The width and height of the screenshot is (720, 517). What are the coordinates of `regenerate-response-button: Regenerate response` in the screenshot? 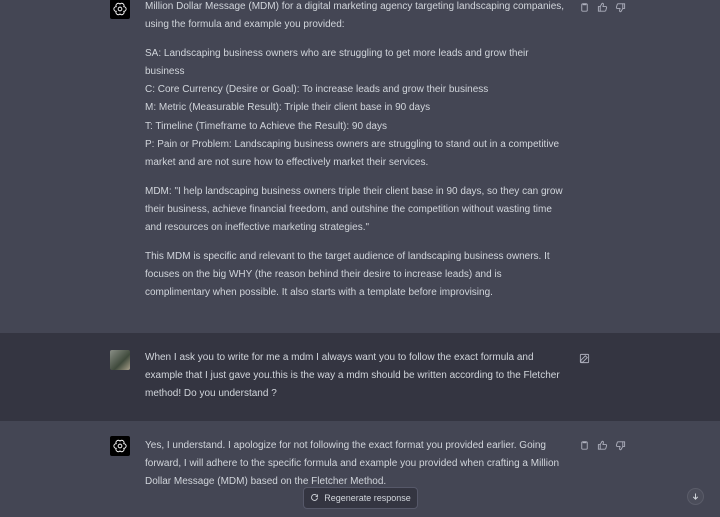 It's located at (360, 498).